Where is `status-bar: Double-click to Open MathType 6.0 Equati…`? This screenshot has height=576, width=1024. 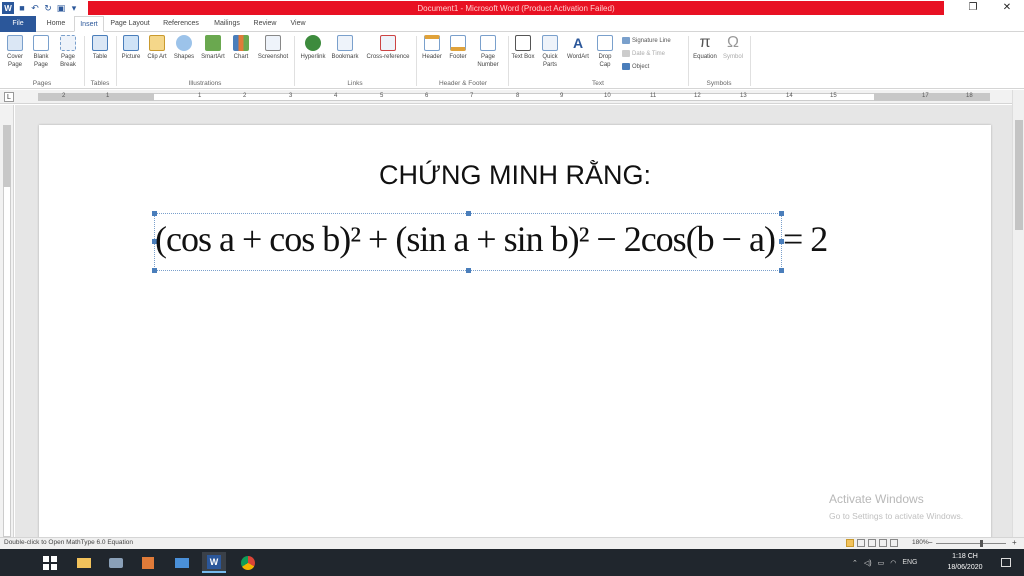
status-bar: Double-click to Open MathType 6.0 Equati… is located at coordinates (512, 543).